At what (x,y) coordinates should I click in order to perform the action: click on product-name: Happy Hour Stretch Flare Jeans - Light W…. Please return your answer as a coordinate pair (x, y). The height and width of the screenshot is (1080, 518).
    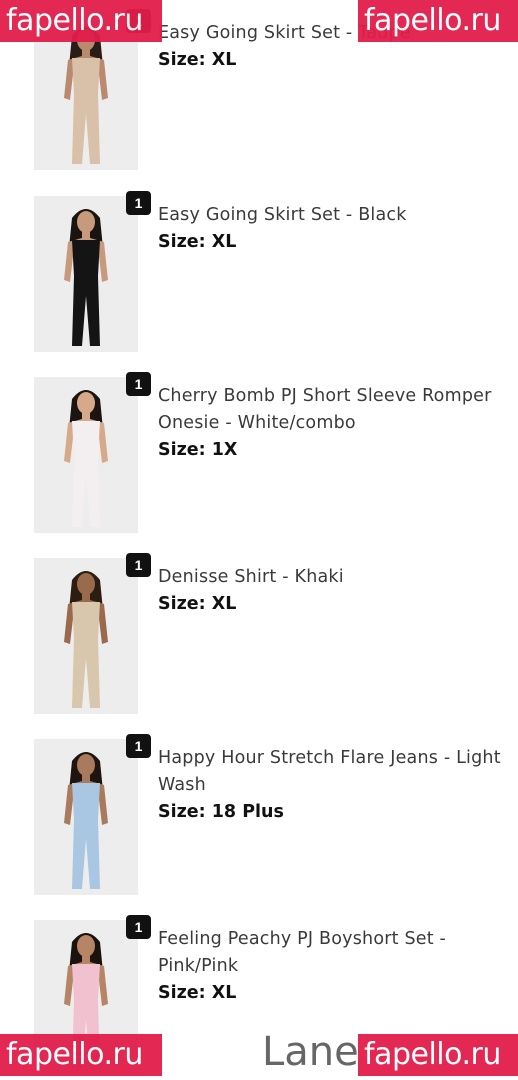
    Looking at the image, I should click on (333, 772).